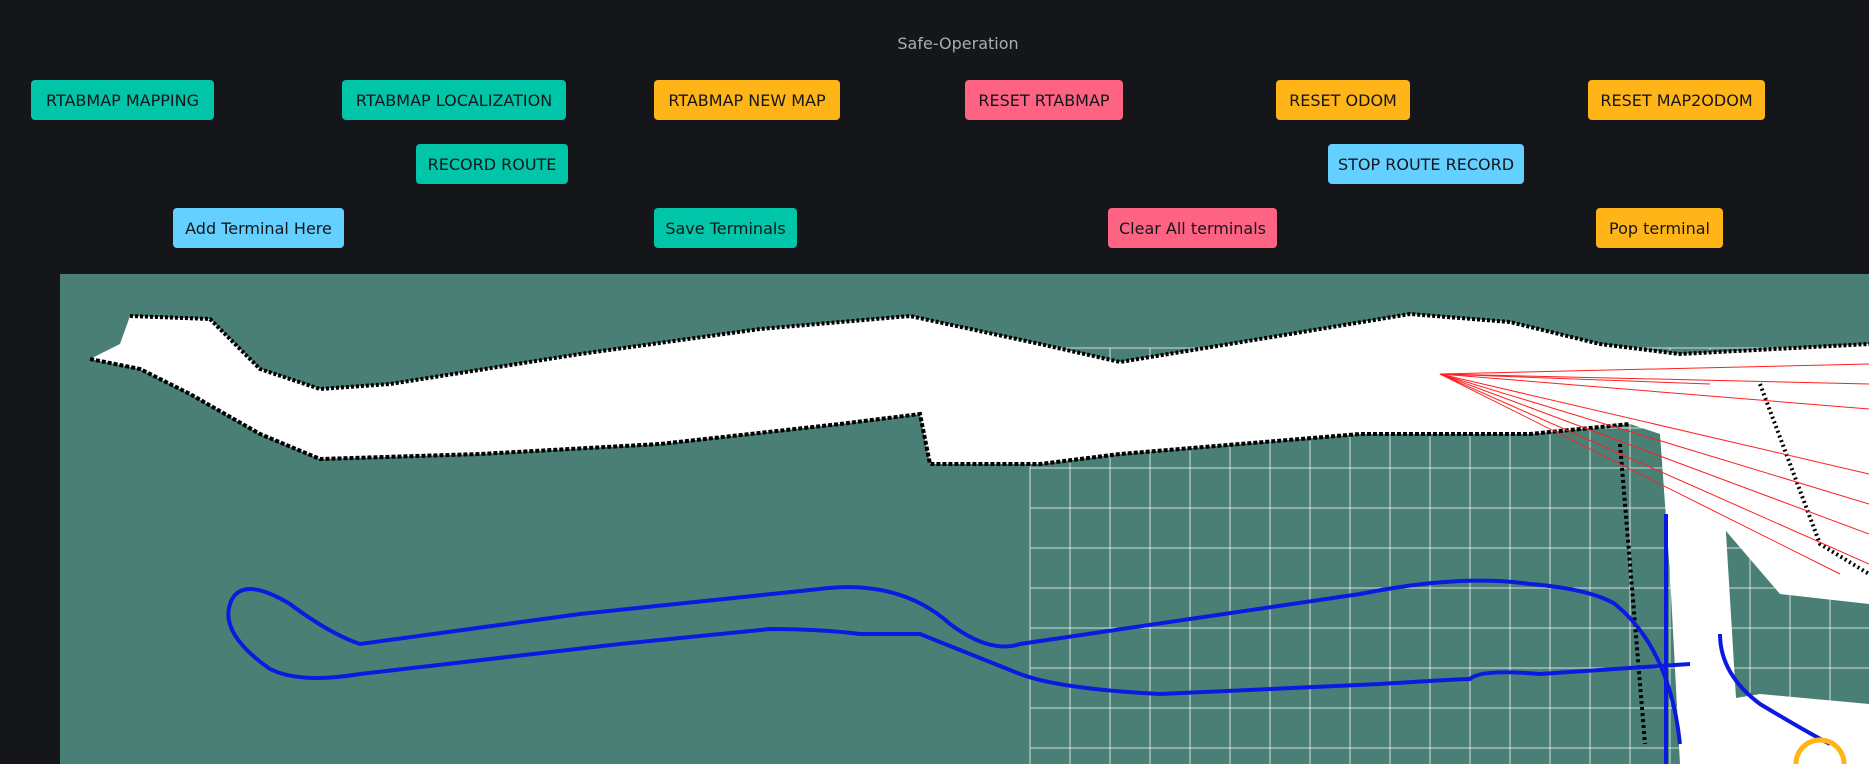 This screenshot has height=764, width=1869. What do you see at coordinates (1044, 100) in the screenshot?
I see `reset-rtabmap-button: RESET RTABMAP` at bounding box center [1044, 100].